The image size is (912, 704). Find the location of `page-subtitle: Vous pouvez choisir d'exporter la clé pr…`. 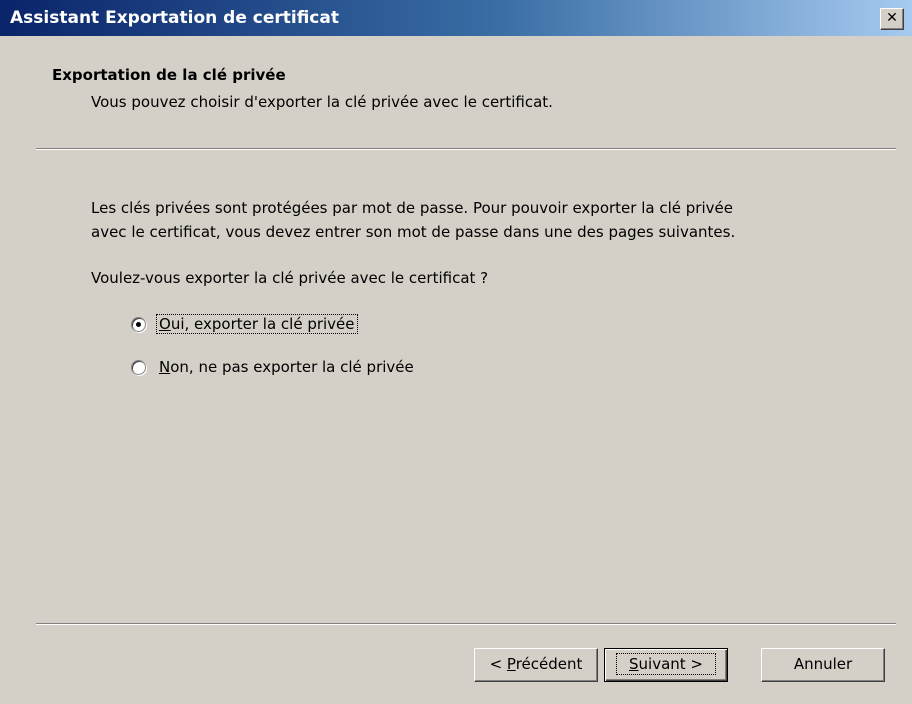

page-subtitle: Vous pouvez choisir d'exporter la clé pr… is located at coordinates (322, 102).